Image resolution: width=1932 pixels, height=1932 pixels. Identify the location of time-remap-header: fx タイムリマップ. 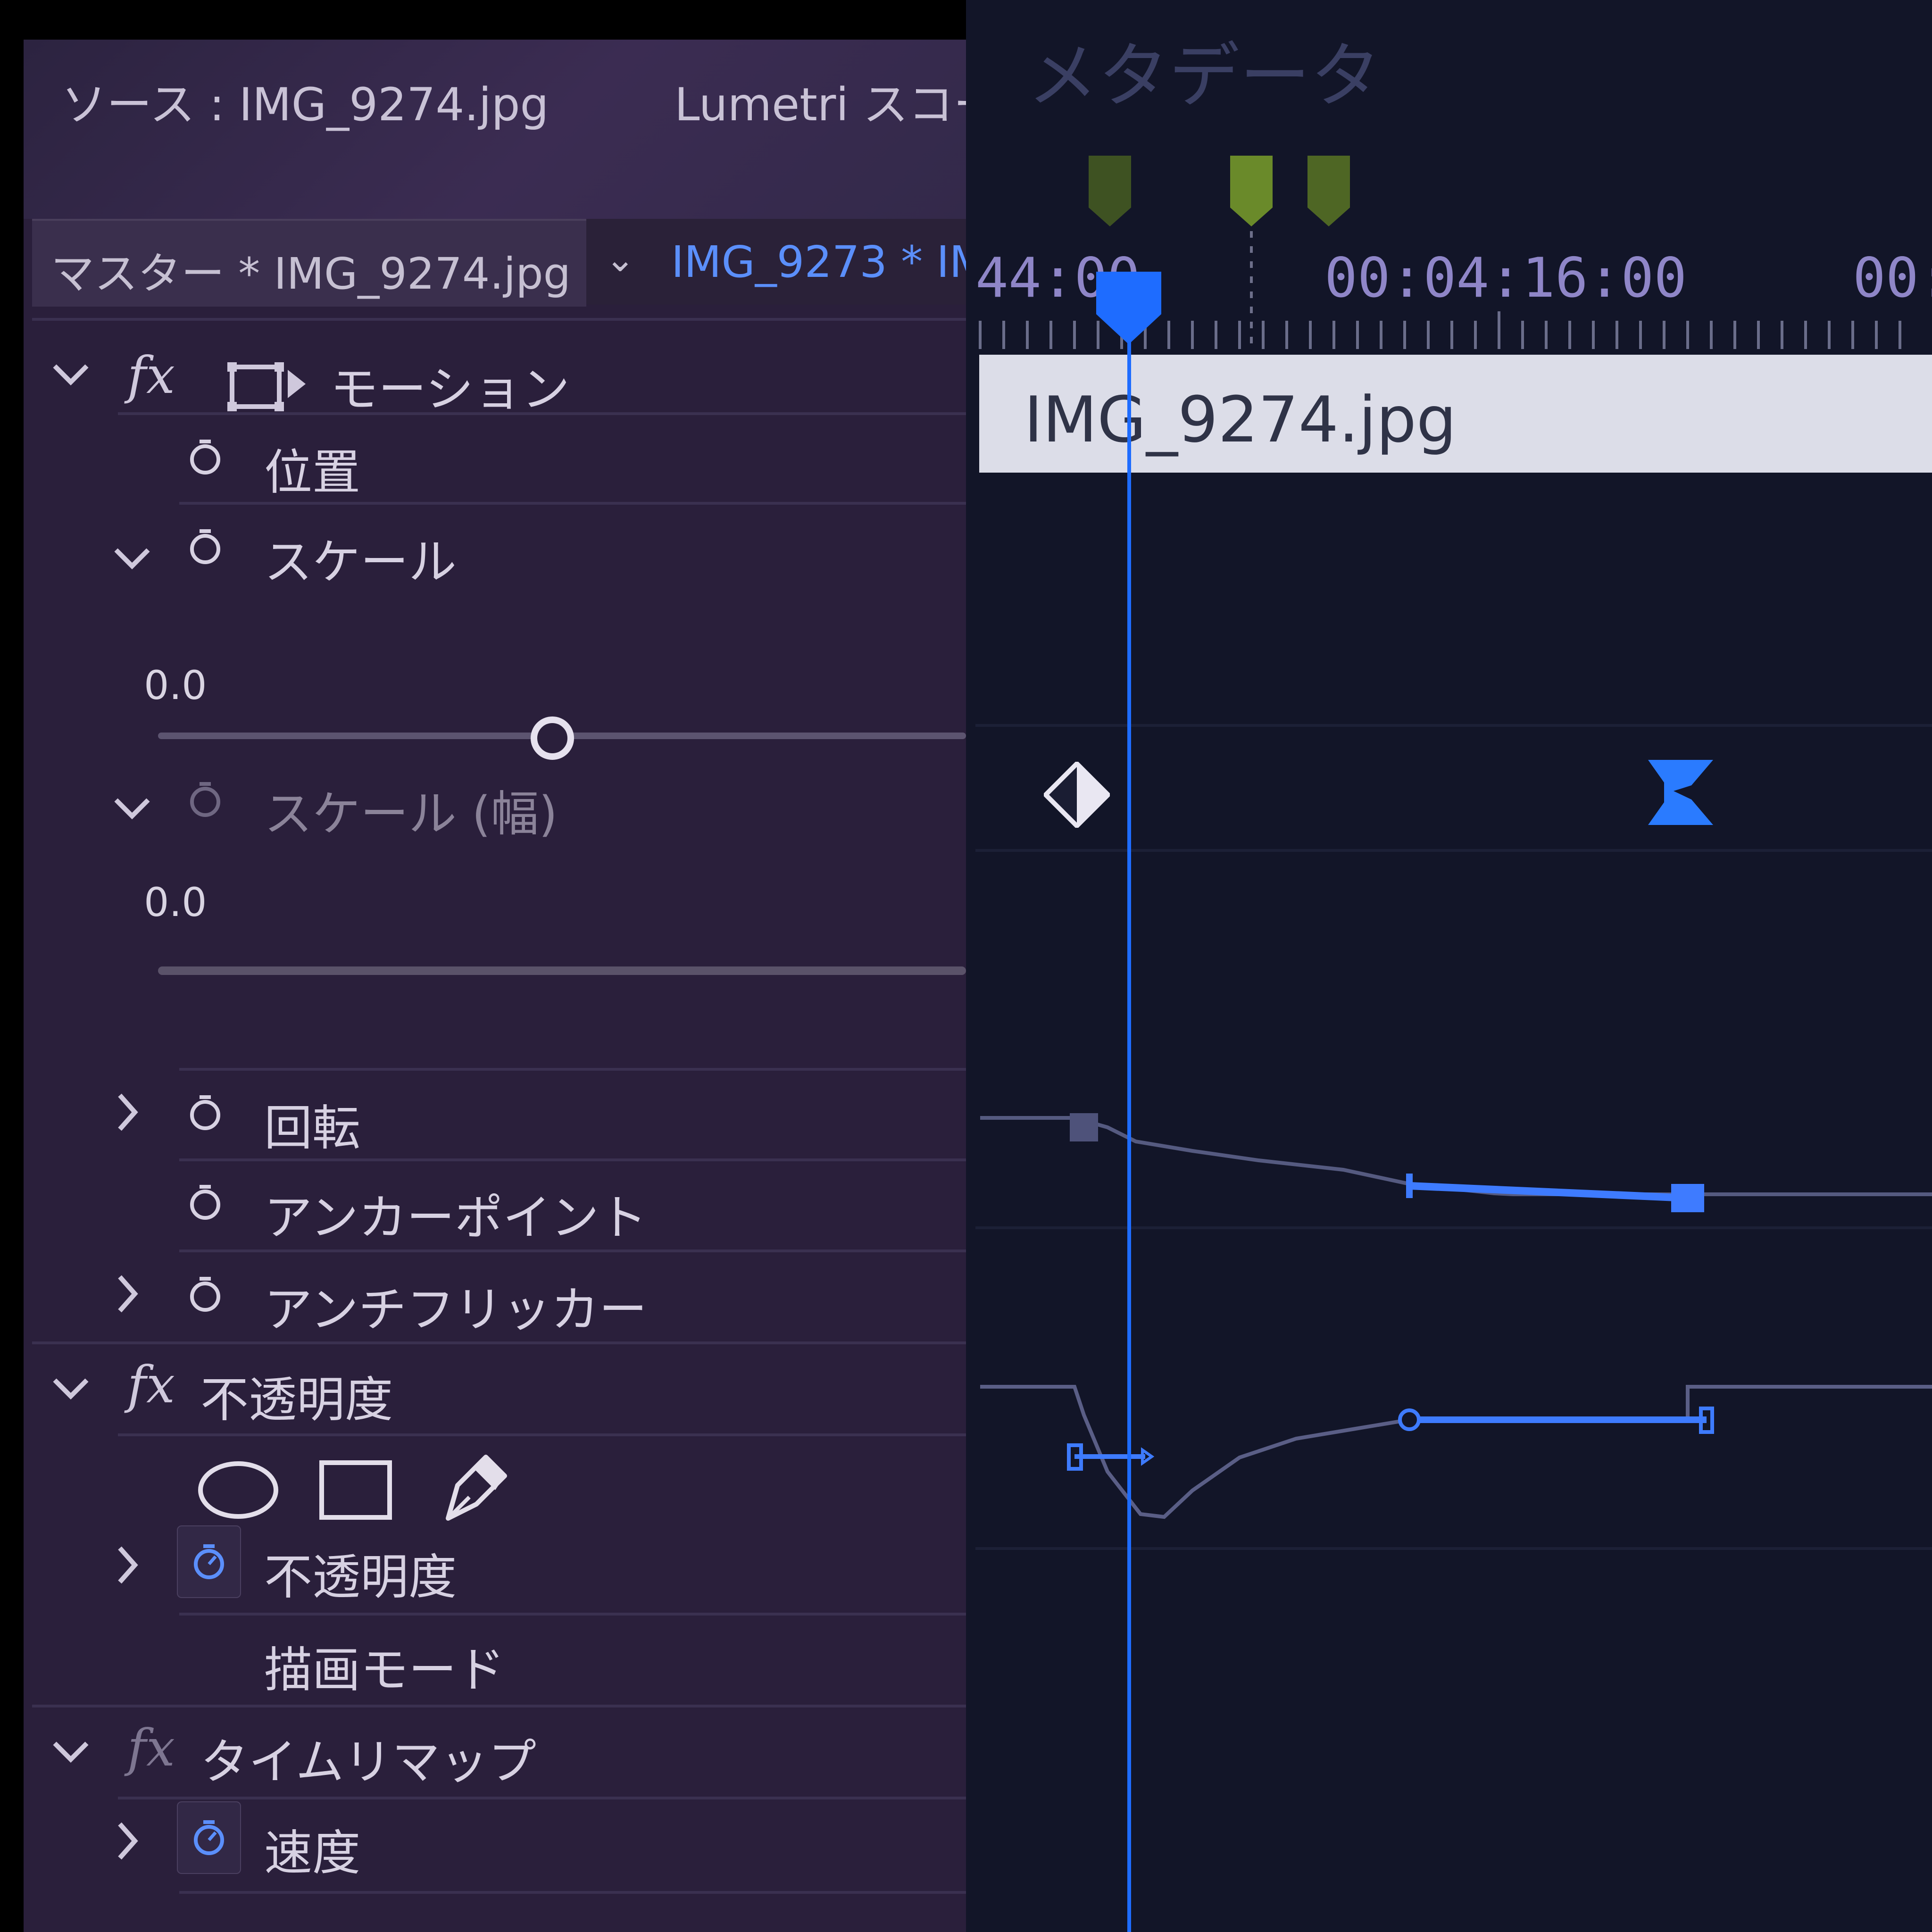
(495, 1759).